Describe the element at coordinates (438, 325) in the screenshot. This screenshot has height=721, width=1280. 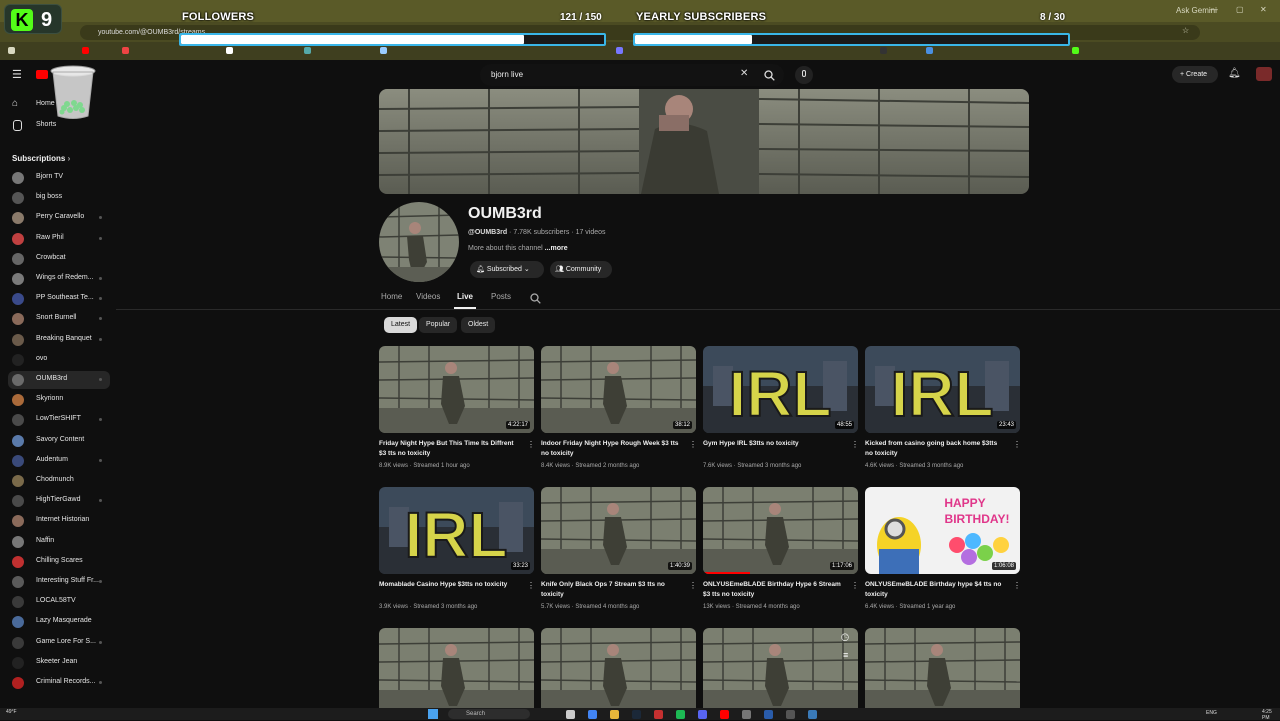
I see `chip-popular: Popular` at that location.